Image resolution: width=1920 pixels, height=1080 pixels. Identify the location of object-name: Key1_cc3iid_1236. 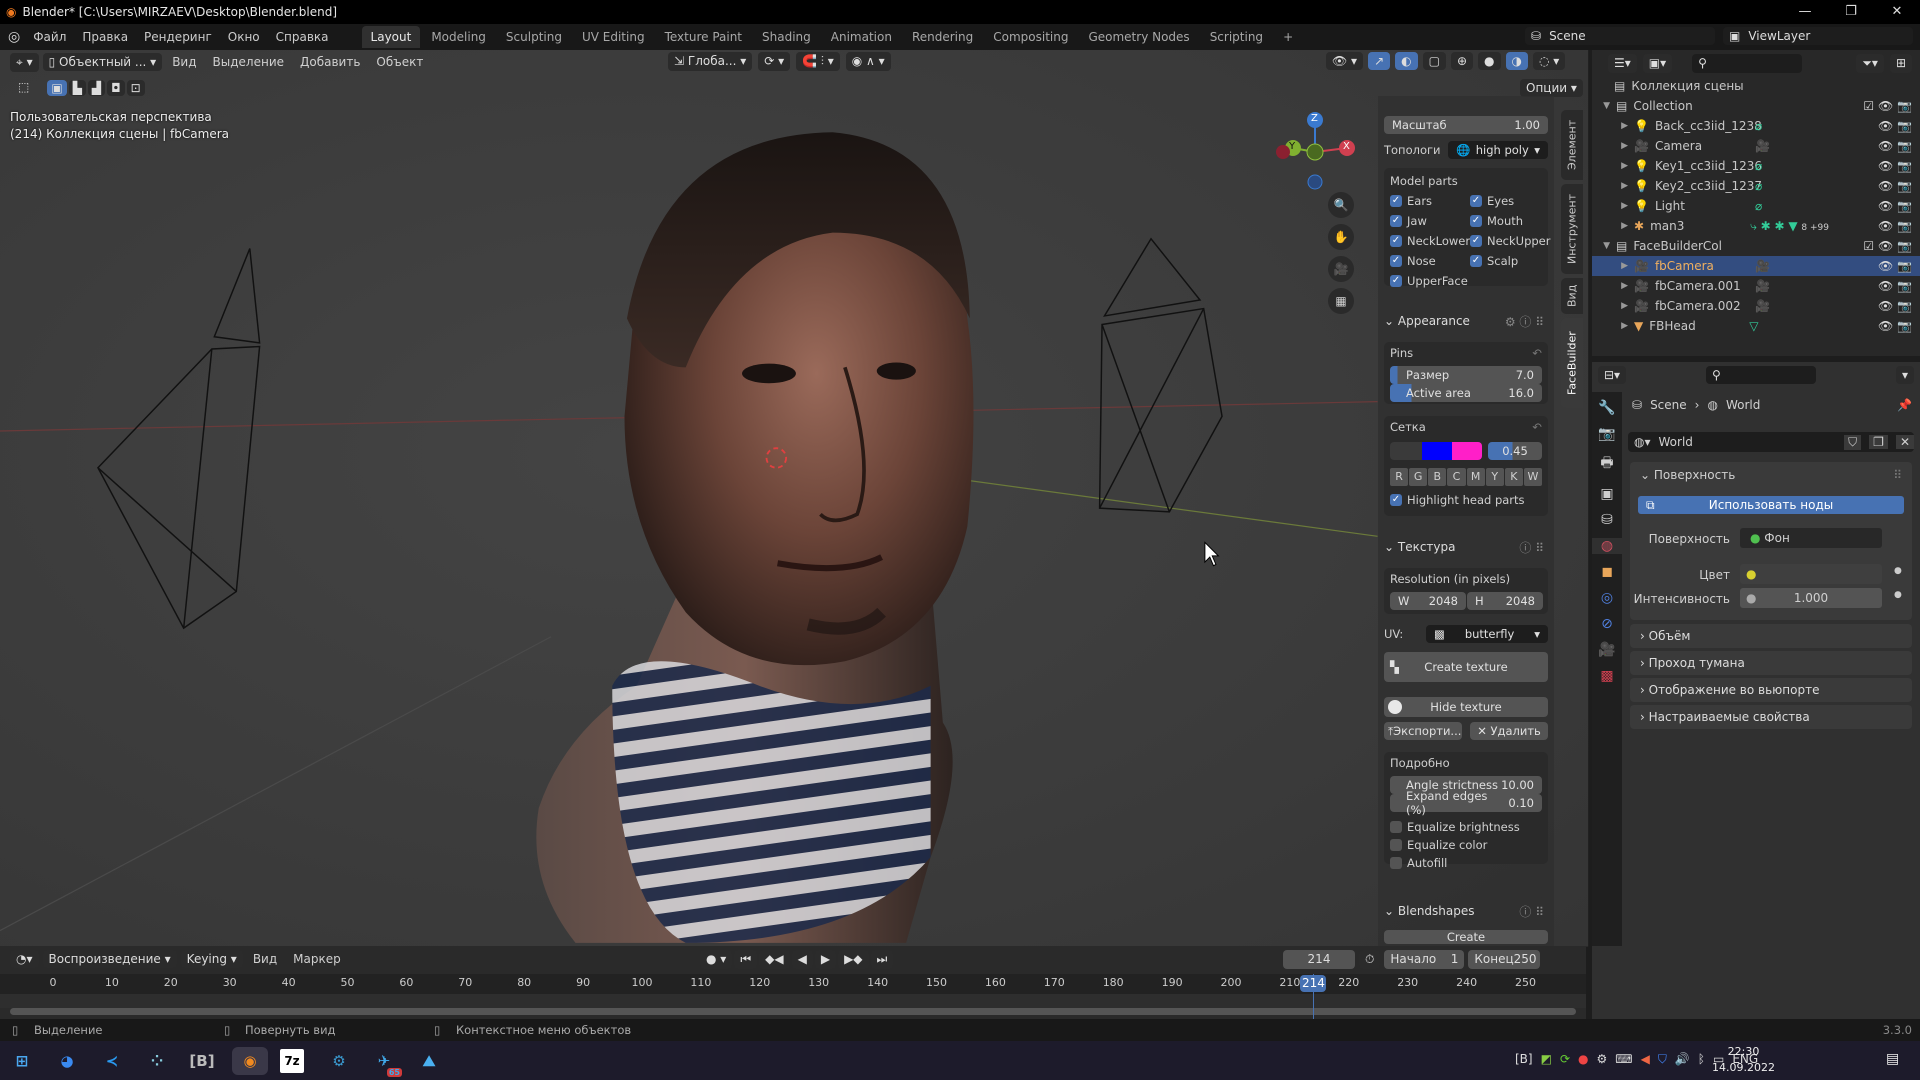
(1708, 166).